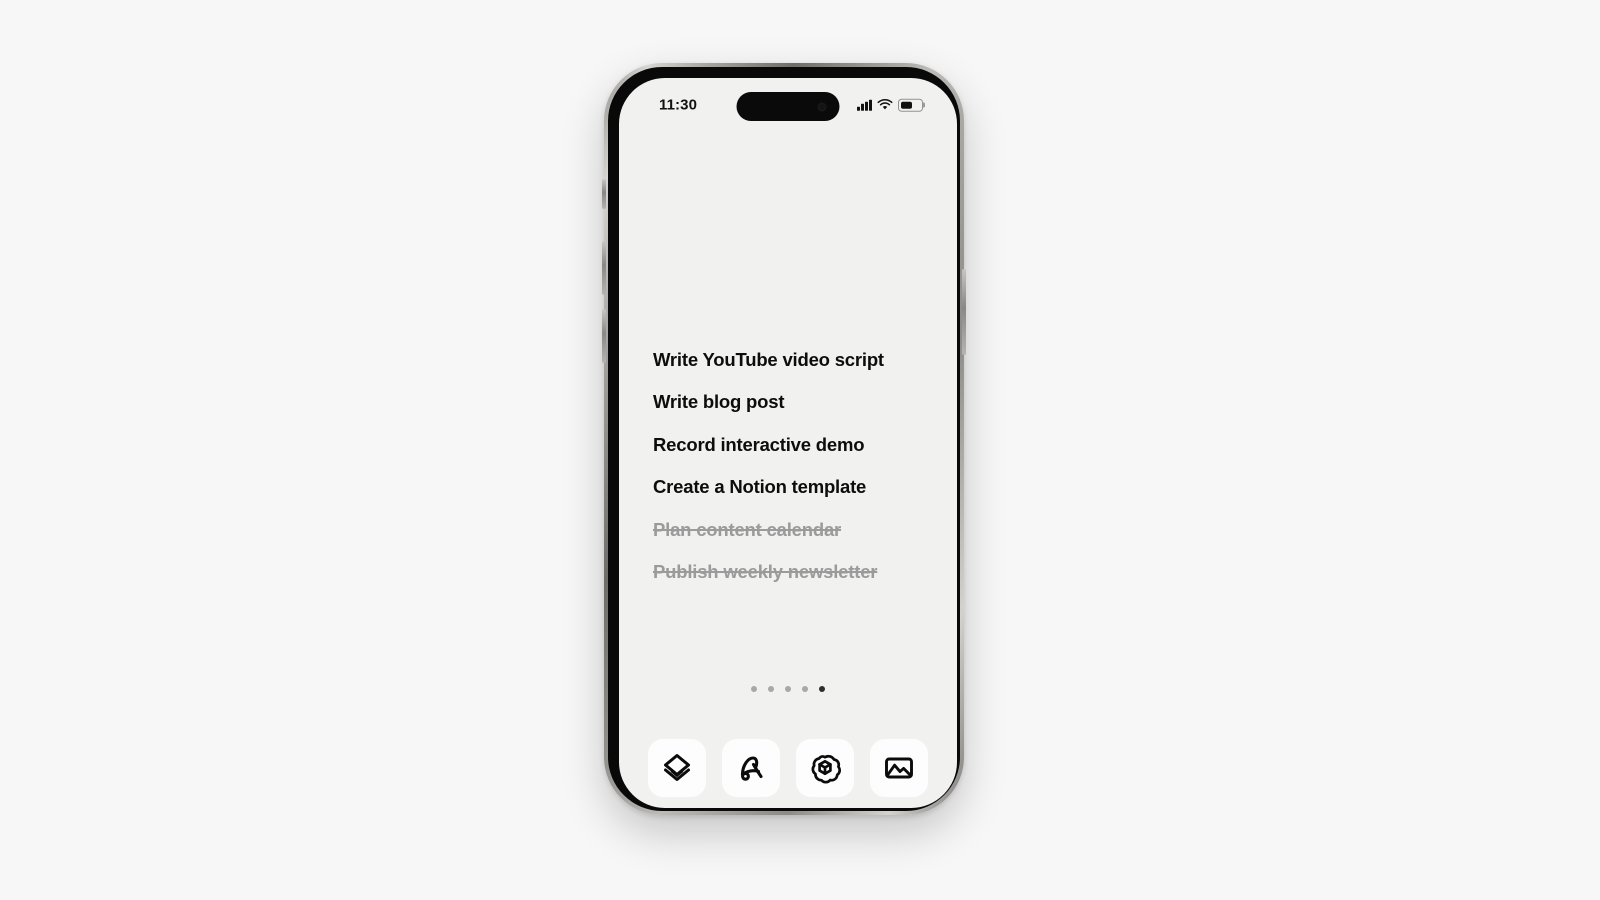  I want to click on page-dot-active, so click(822, 689).